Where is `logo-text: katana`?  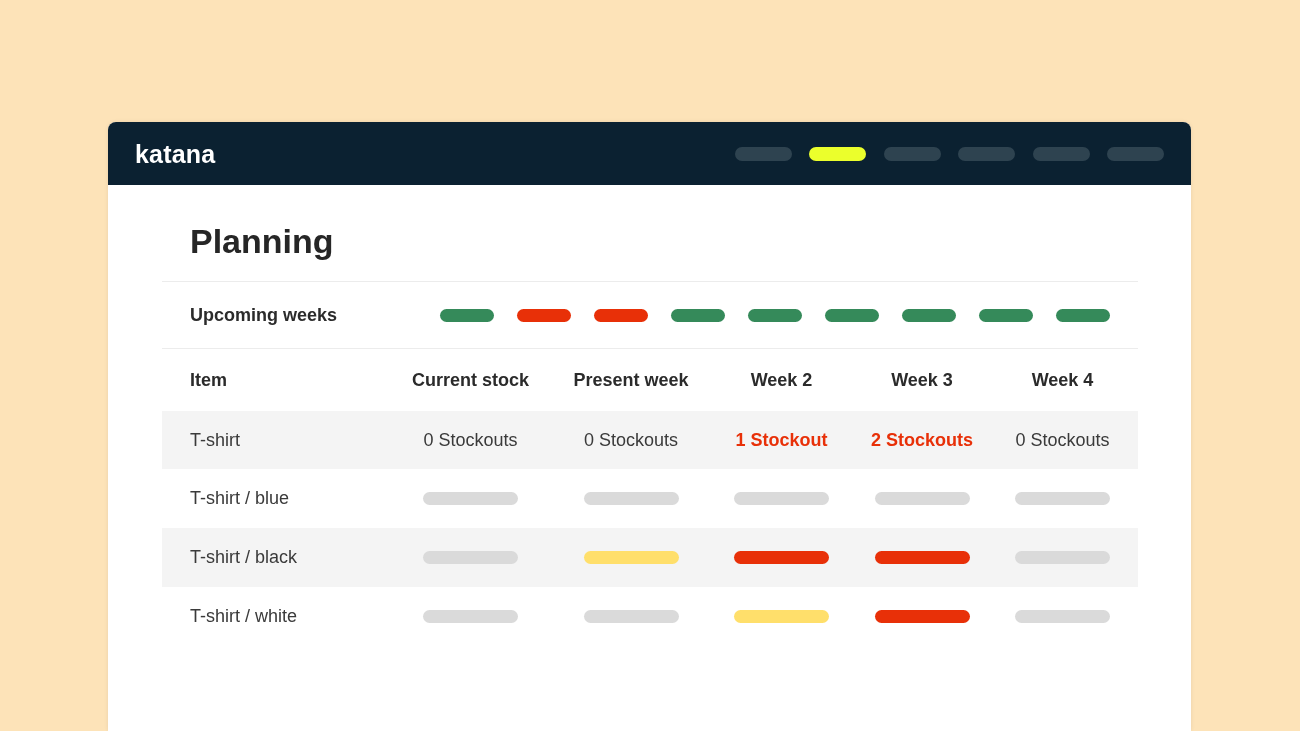
logo-text: katana is located at coordinates (175, 153).